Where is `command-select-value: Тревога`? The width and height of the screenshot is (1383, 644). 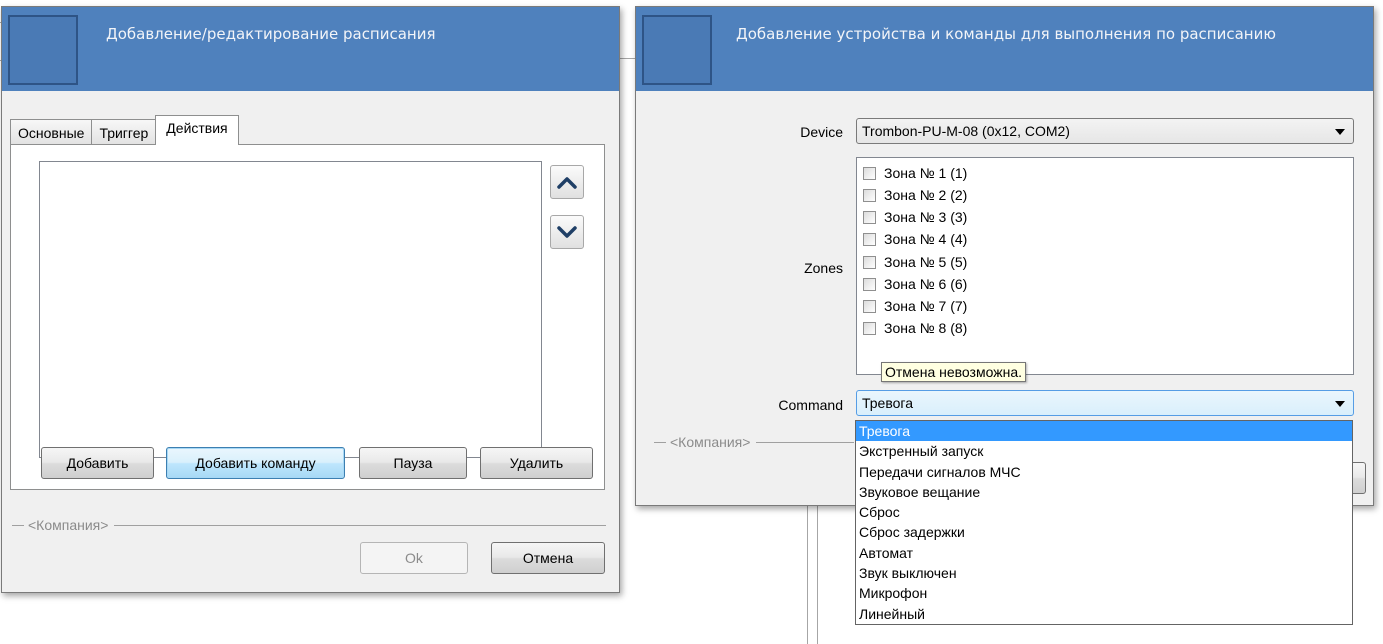
command-select-value: Тревога is located at coordinates (887, 403).